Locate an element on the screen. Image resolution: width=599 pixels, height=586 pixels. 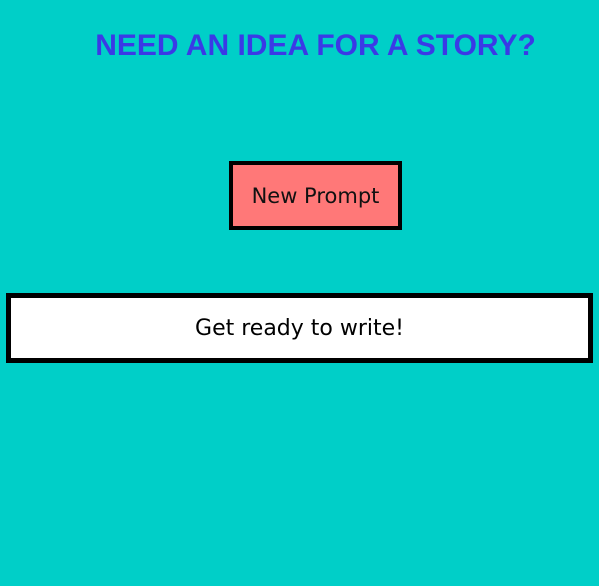
prompt-display: Get ready to write! is located at coordinates (299, 328).